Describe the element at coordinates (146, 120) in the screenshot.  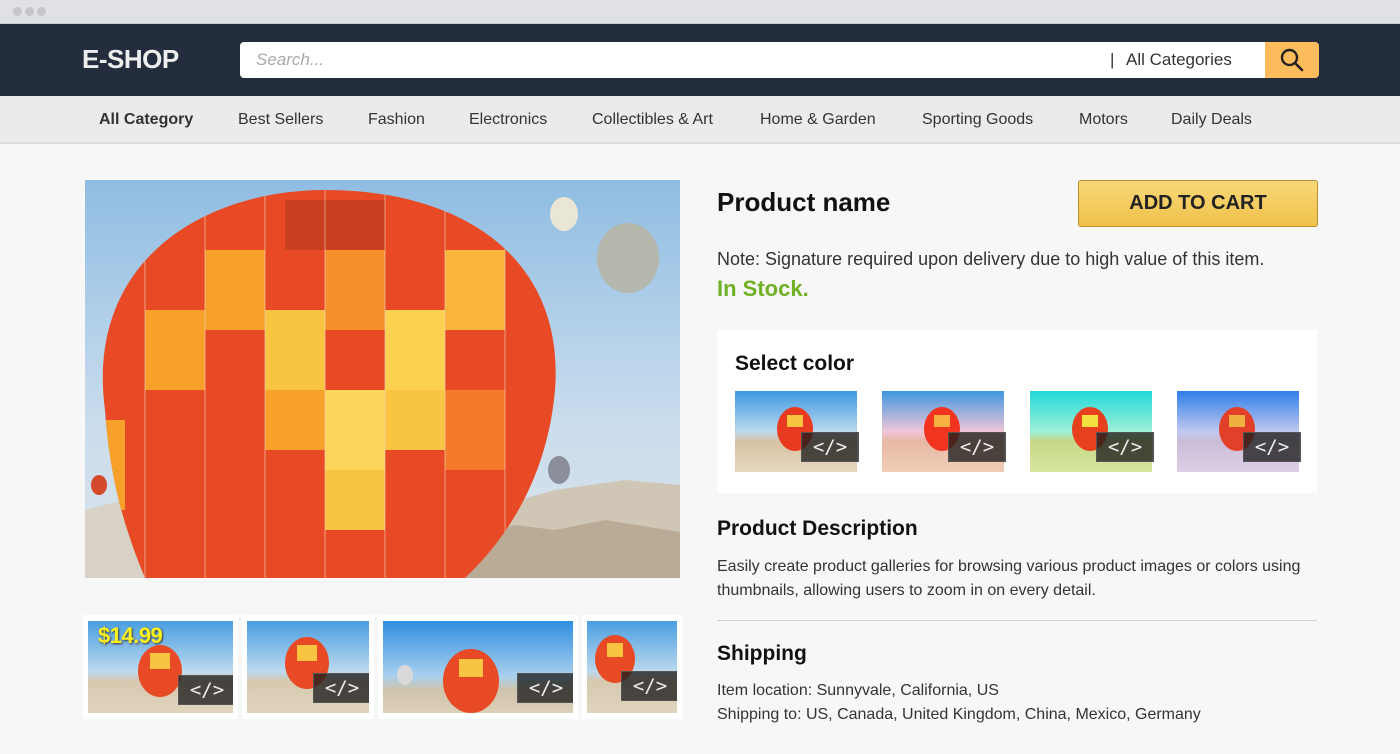
I see `nav-item-all-category: All Category` at that location.